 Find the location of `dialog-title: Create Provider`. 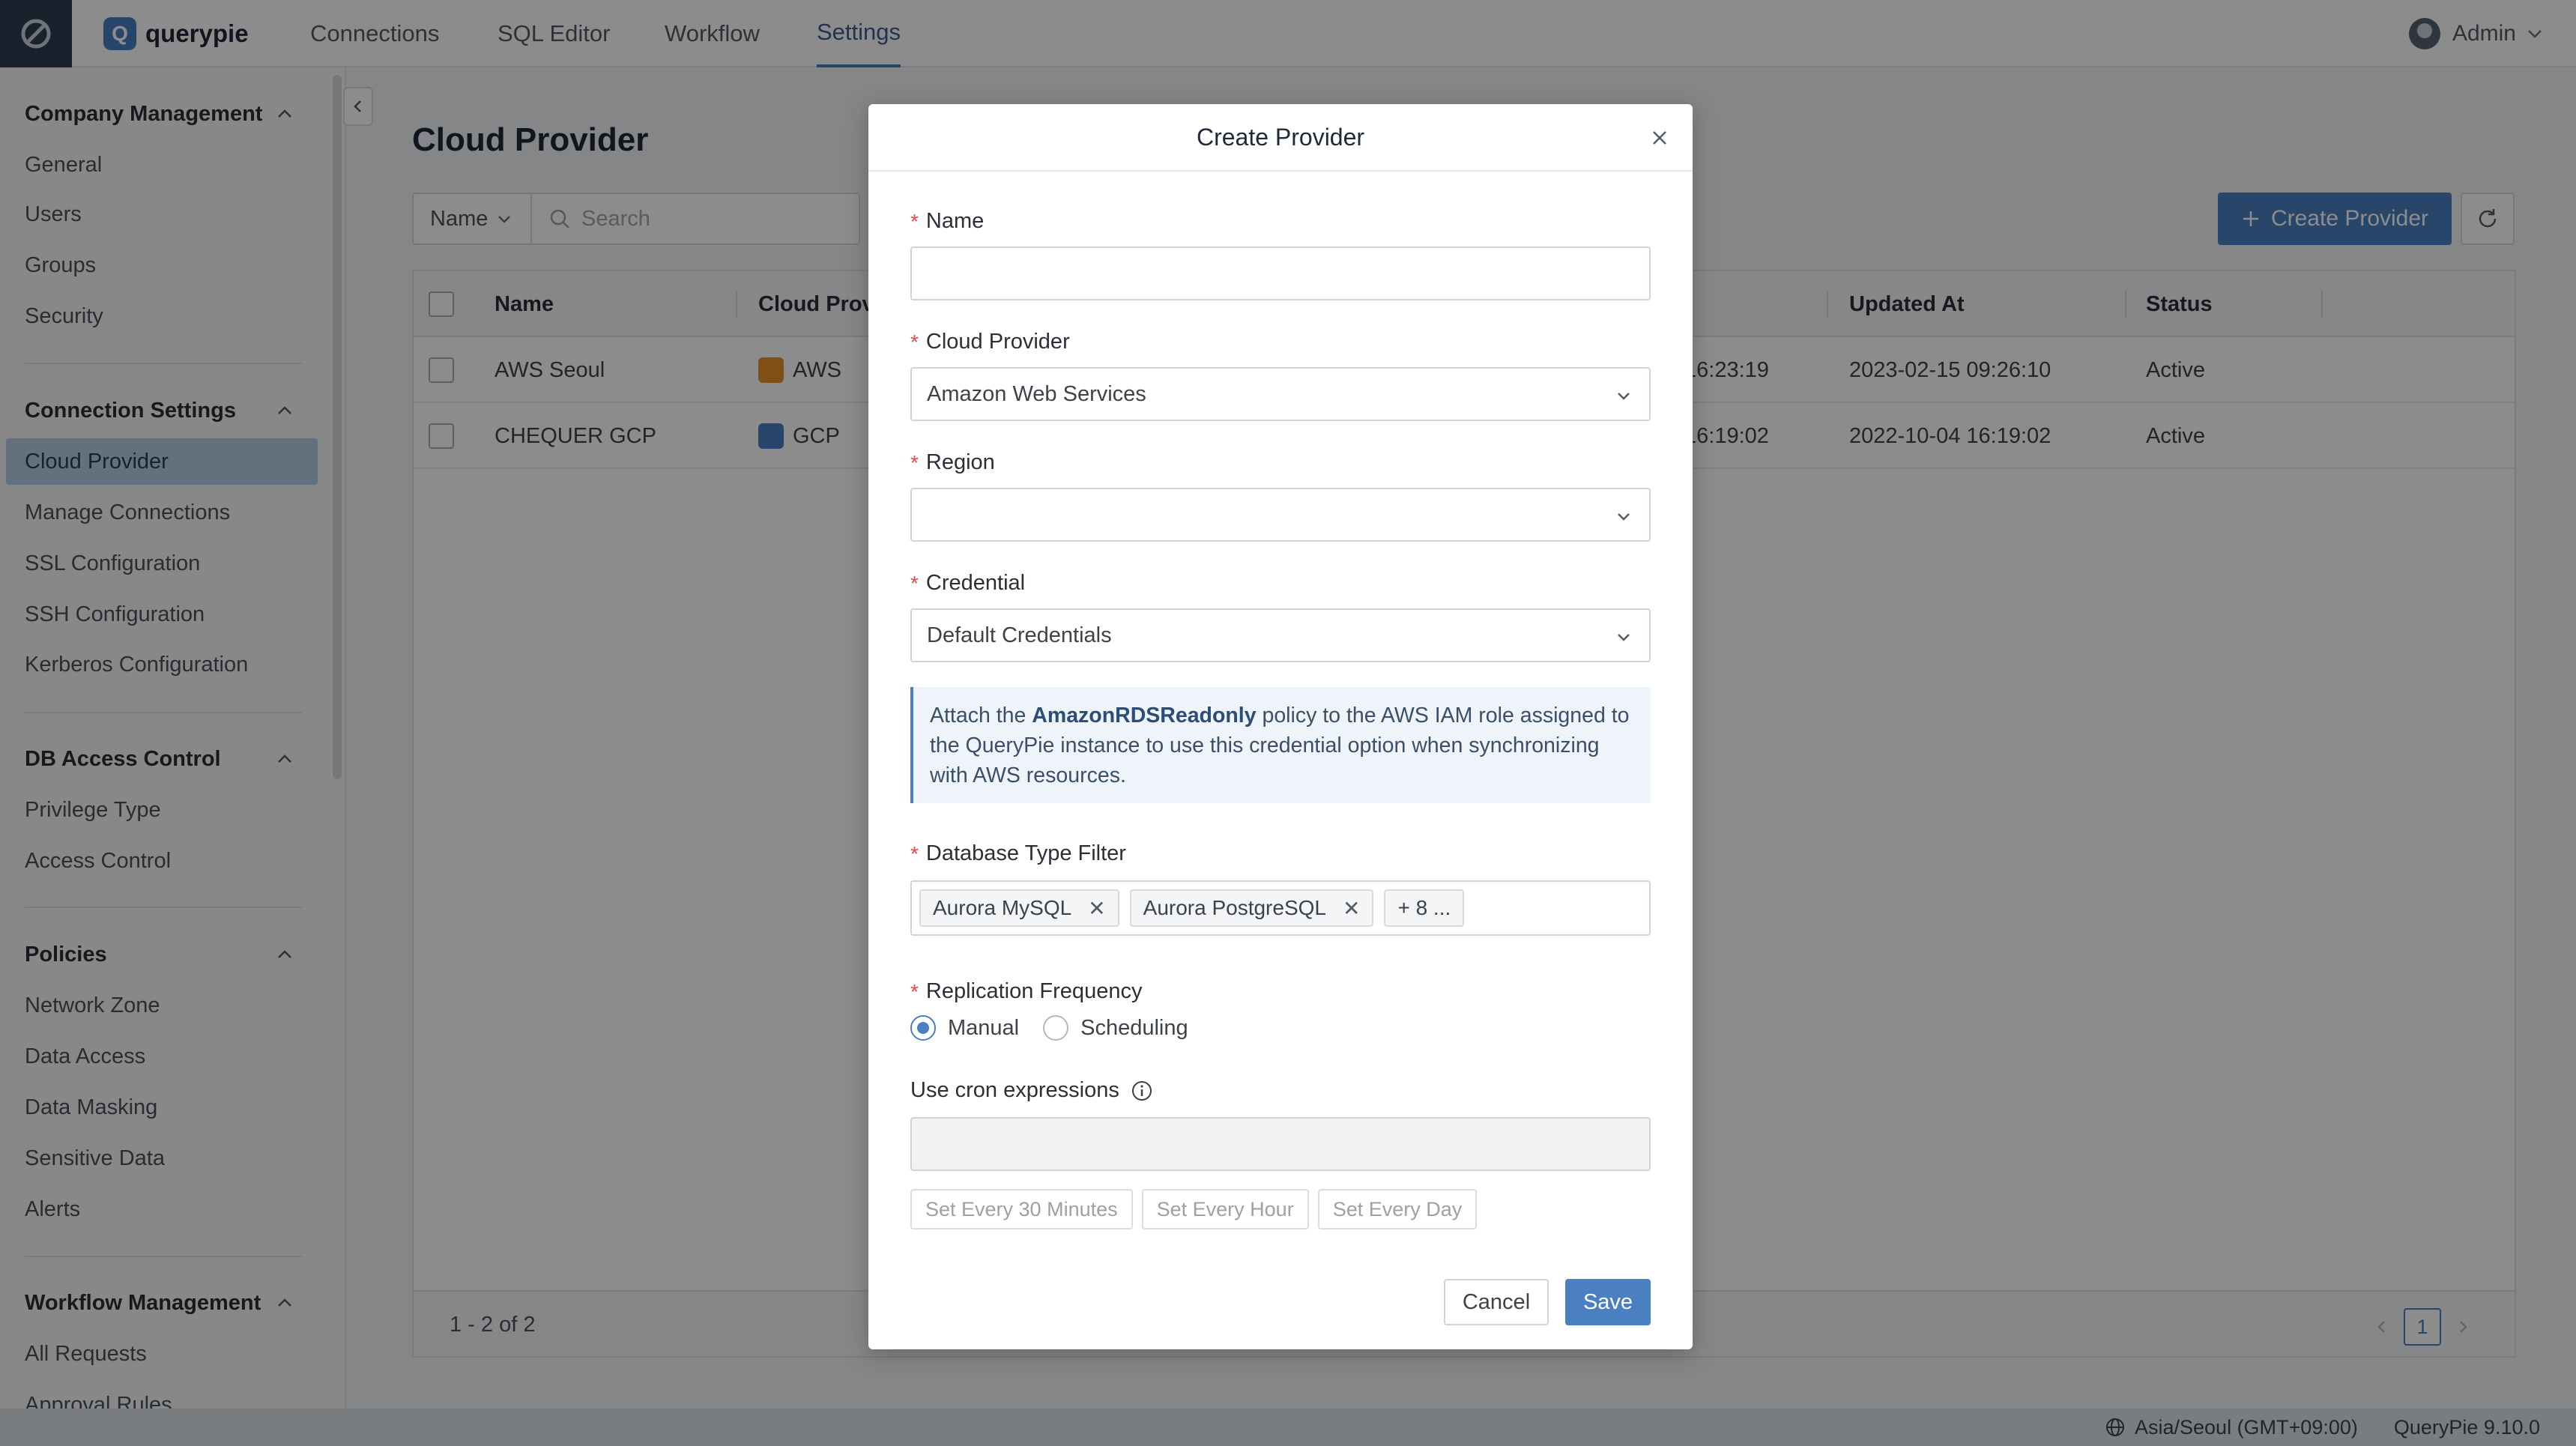

dialog-title: Create Provider is located at coordinates (1280, 137).